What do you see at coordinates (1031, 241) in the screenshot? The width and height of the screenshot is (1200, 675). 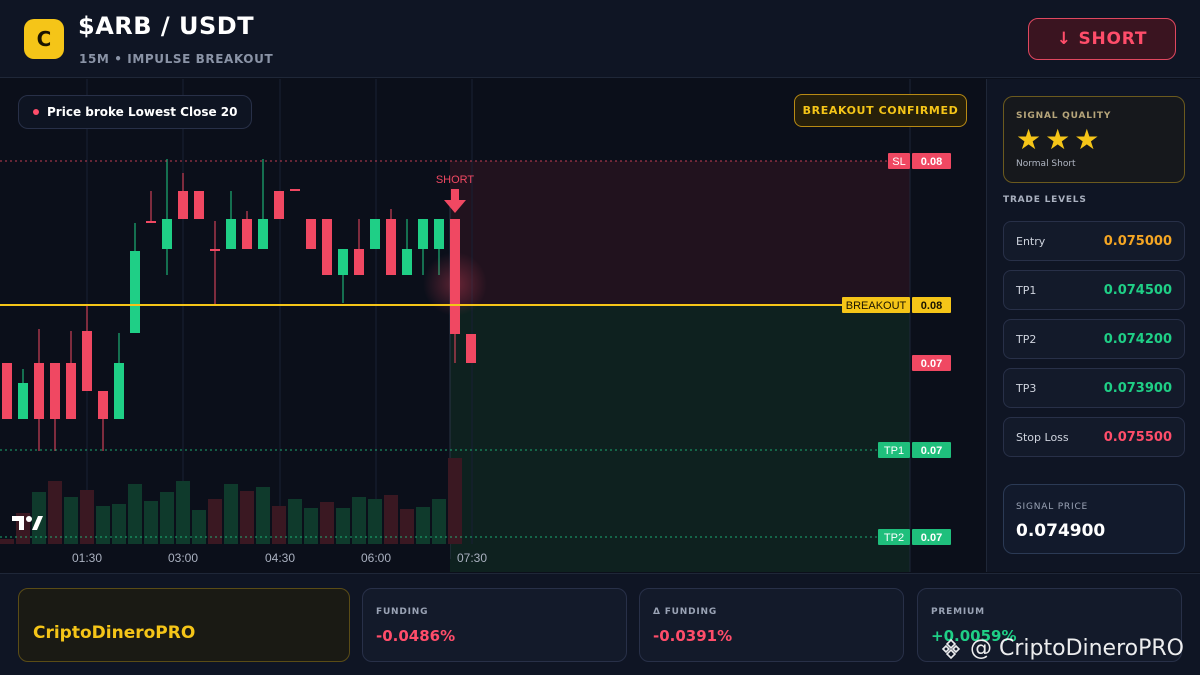 I see `level-name: Entry` at bounding box center [1031, 241].